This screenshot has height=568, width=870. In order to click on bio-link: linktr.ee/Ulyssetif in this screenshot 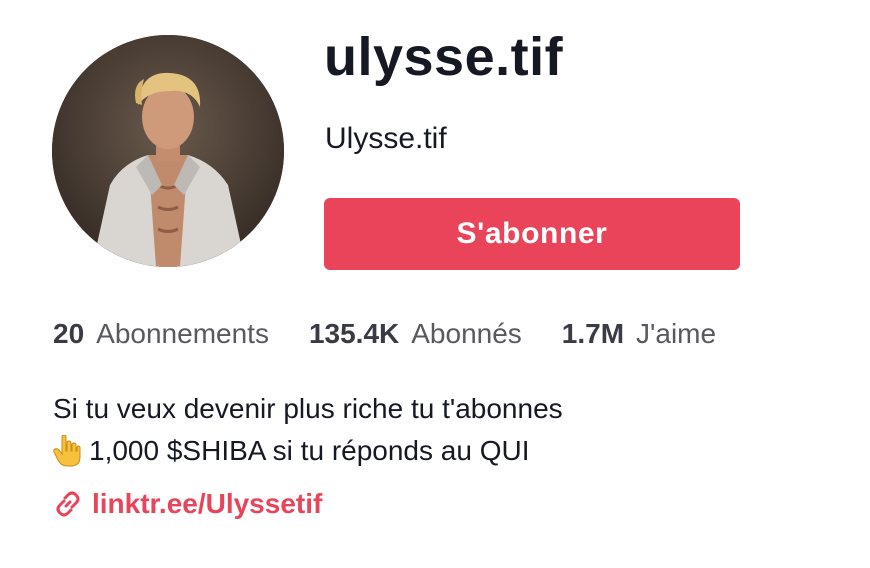, I will do `click(187, 504)`.